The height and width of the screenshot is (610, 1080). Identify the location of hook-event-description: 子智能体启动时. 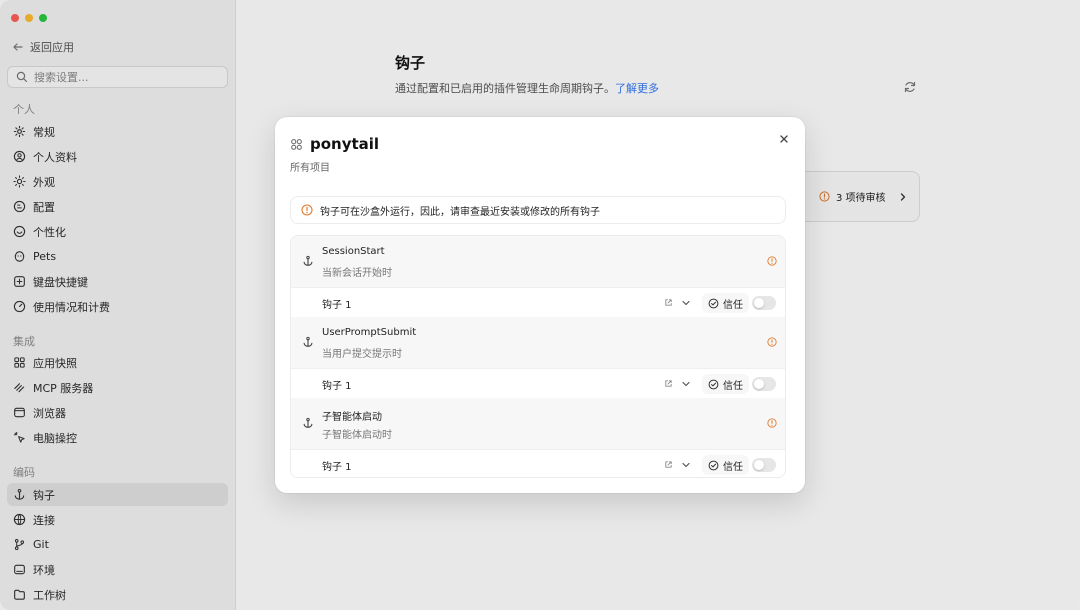
(357, 435).